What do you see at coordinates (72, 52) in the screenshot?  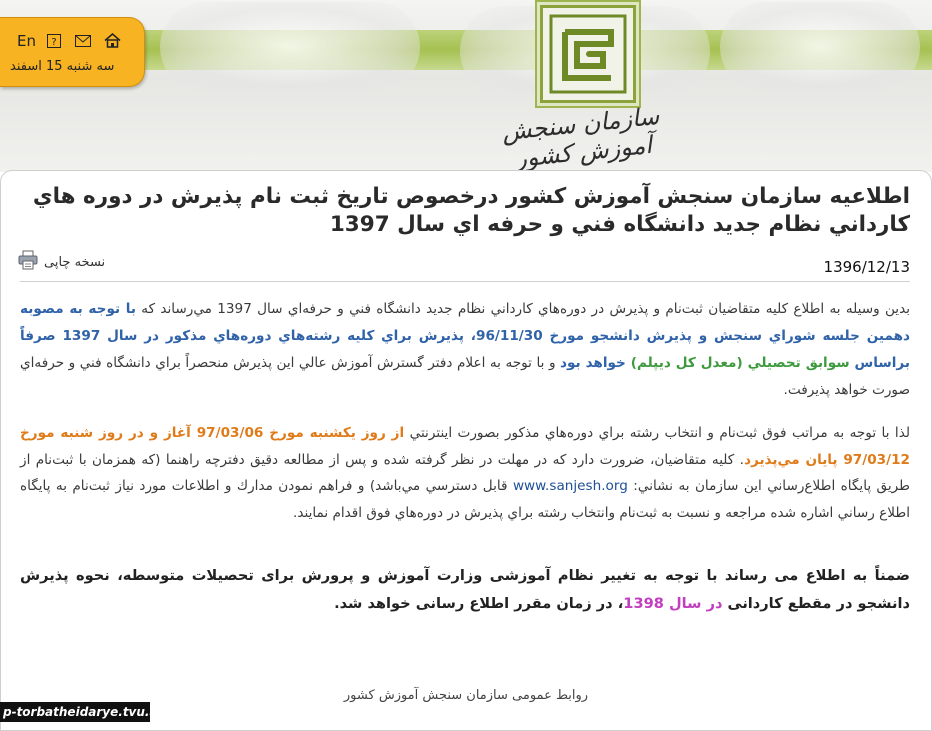 I see `top-toolbar: En ? سه شنبه 15 اسفند` at bounding box center [72, 52].